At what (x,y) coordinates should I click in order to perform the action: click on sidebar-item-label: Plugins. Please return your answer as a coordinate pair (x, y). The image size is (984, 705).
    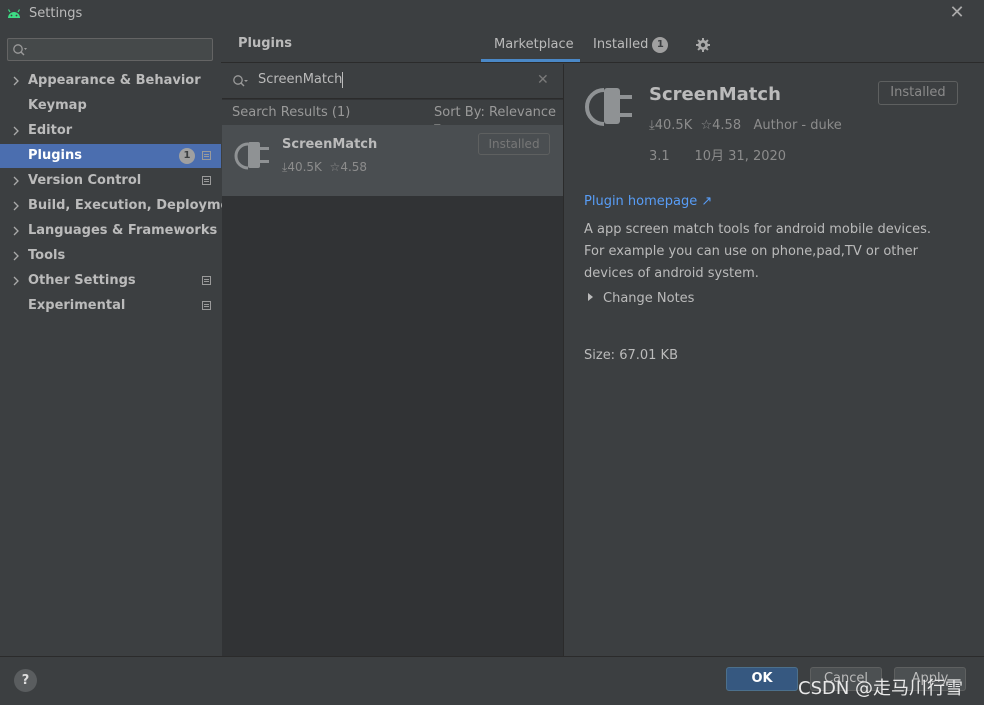
    Looking at the image, I should click on (55, 155).